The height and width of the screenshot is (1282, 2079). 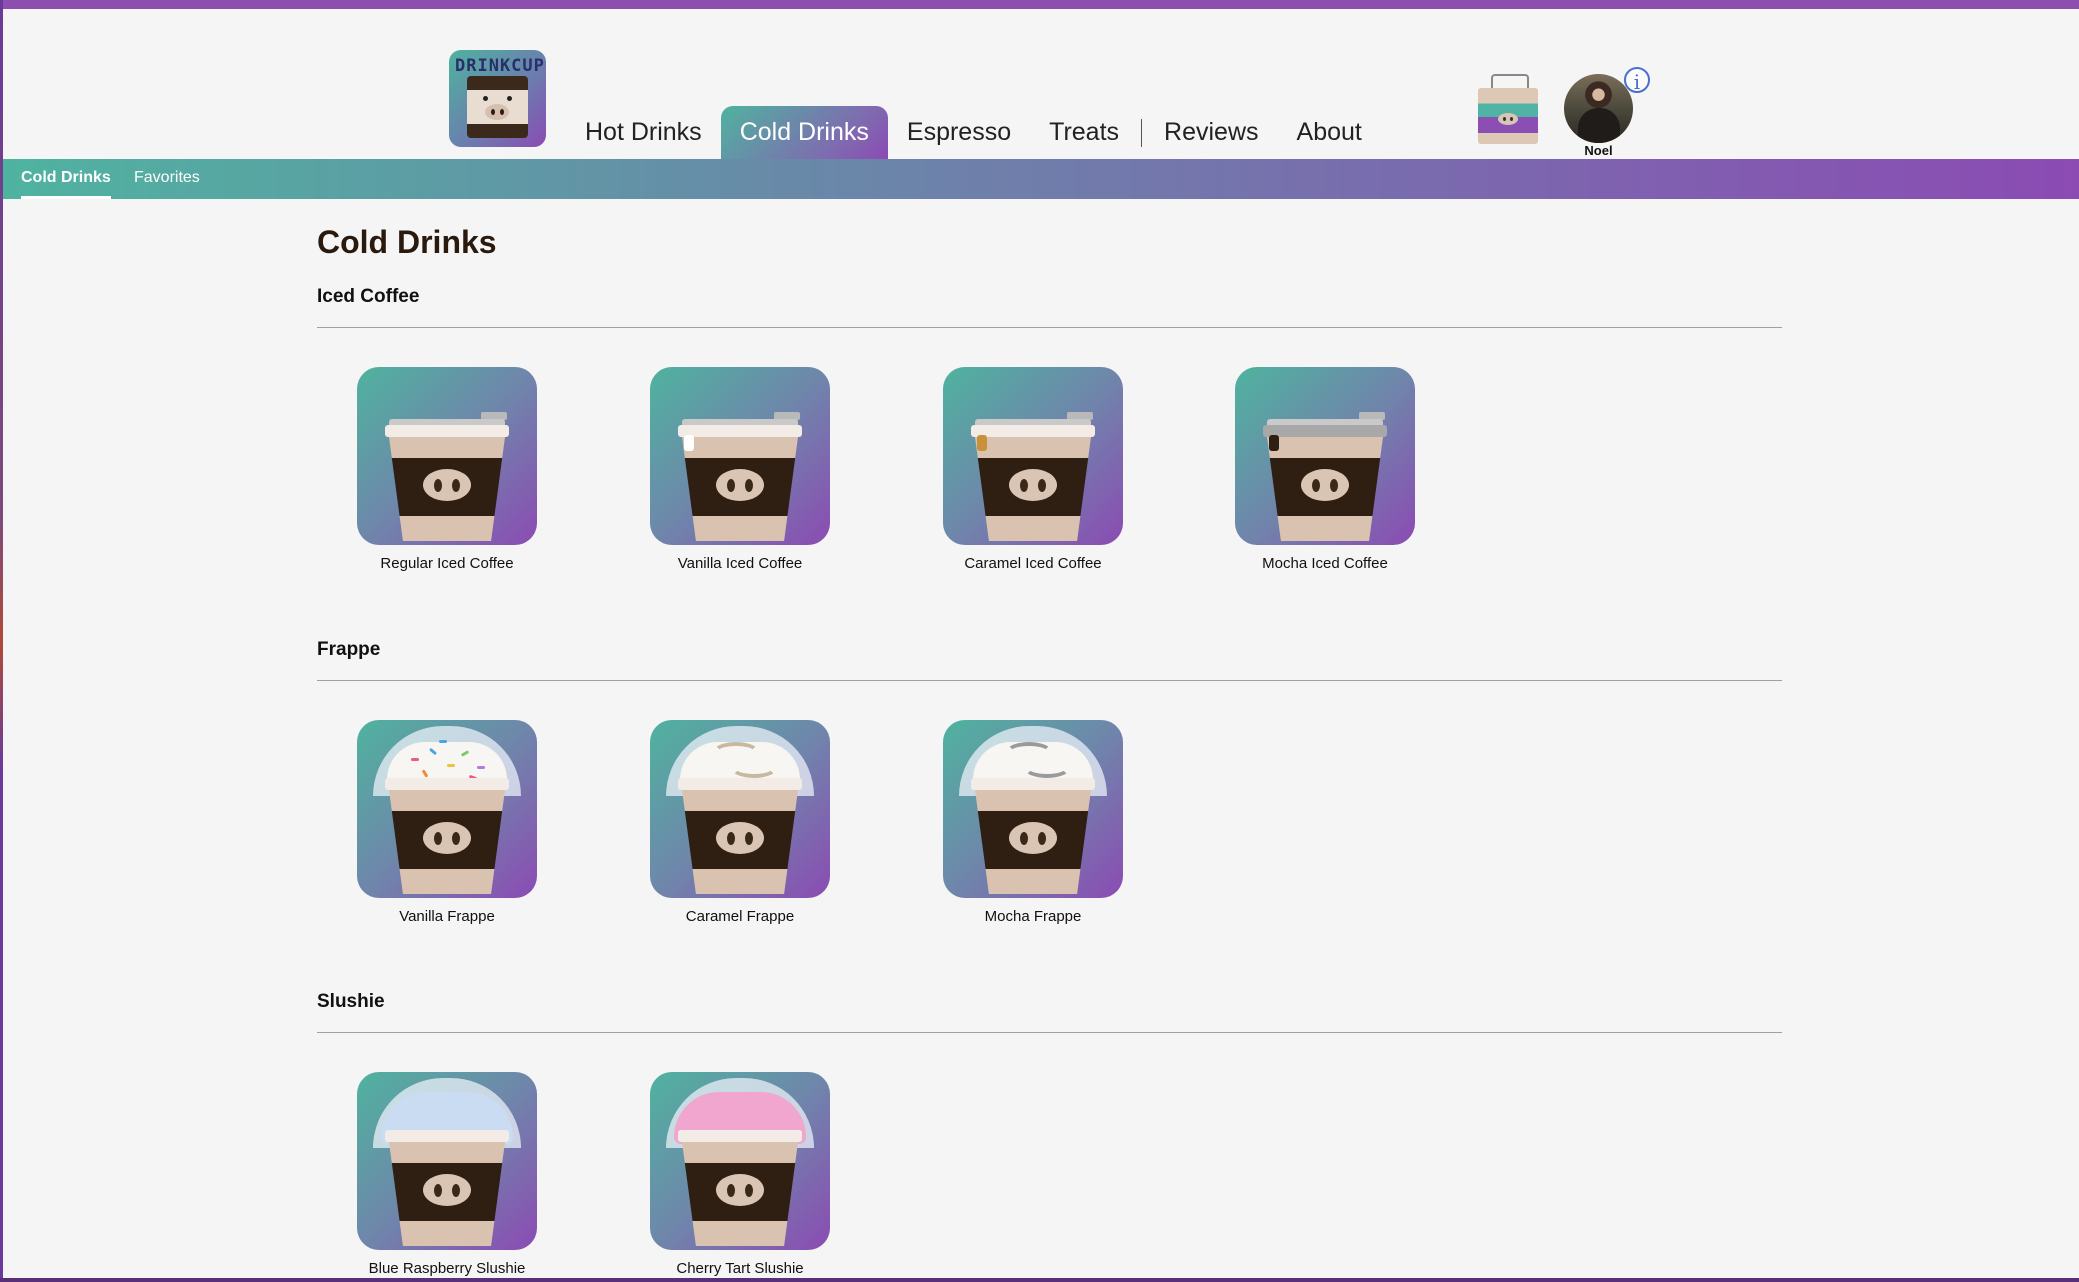 I want to click on drink-name: Caramel Iced Coffee, so click(x=1033, y=563).